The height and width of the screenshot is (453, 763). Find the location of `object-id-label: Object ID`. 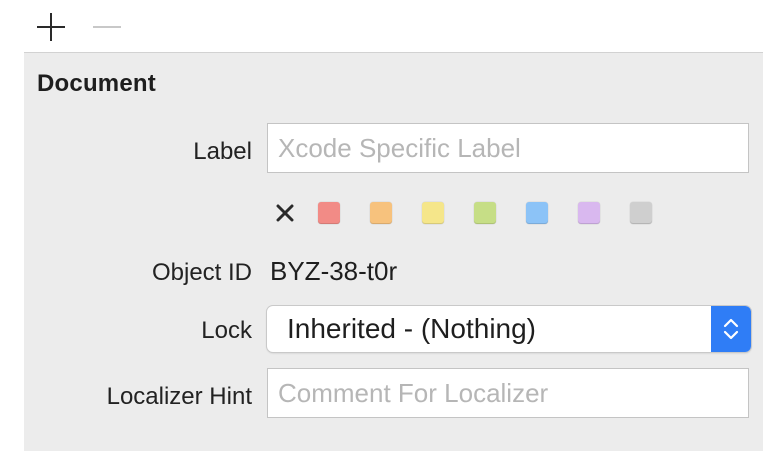

object-id-label: Object ID is located at coordinates (201, 272).